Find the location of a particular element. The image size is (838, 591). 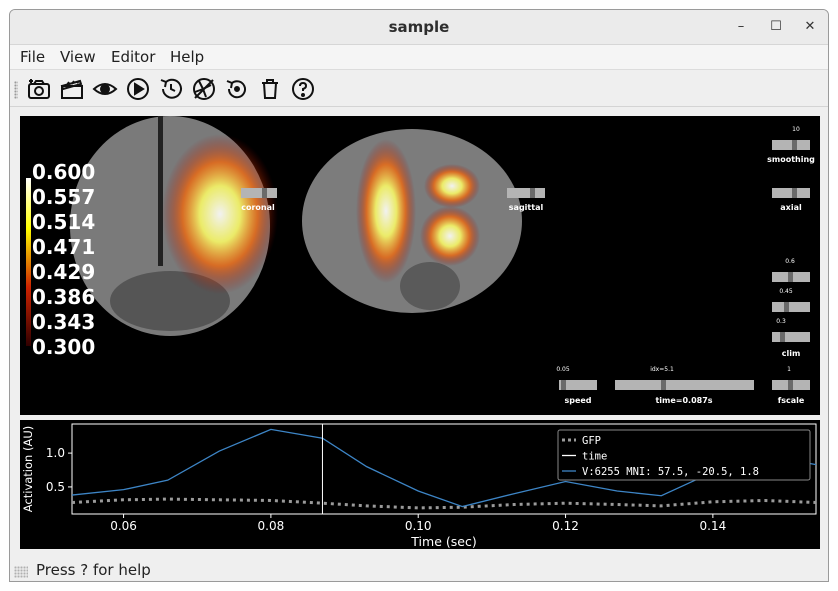

status-grip is located at coordinates (21, 572).